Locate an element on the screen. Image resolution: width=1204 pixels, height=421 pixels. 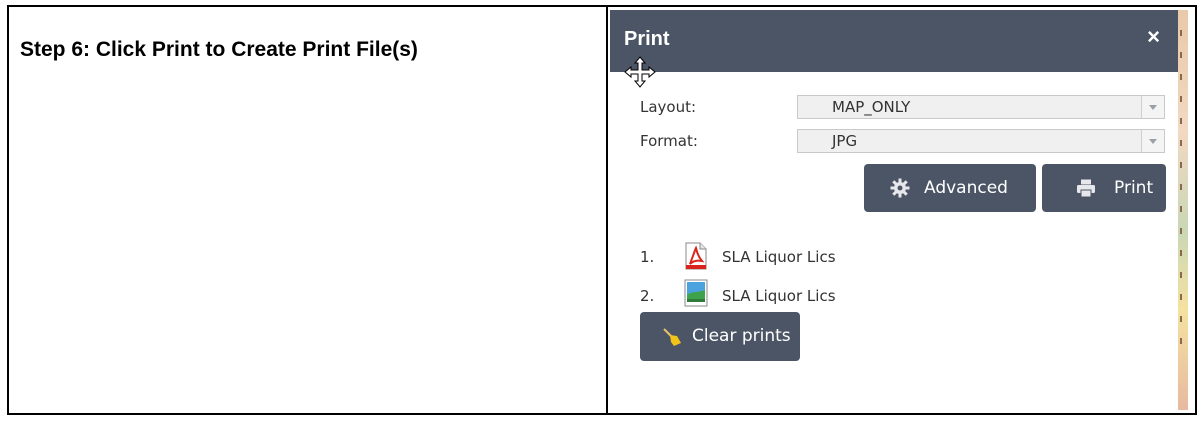
format-select-value: JPG is located at coordinates (845, 141).